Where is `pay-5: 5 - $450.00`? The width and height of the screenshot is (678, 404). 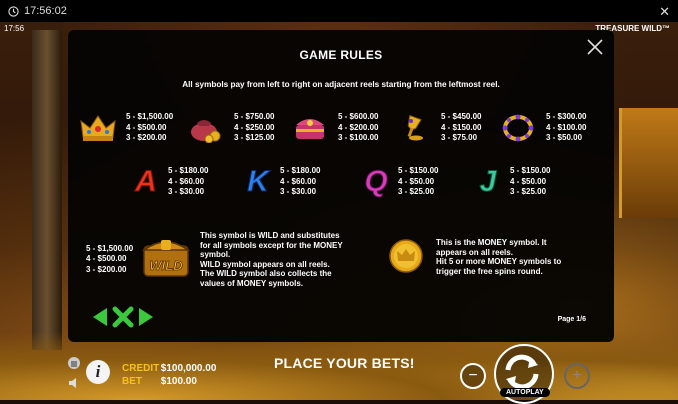 pay-5: 5 - $450.00 is located at coordinates (461, 117).